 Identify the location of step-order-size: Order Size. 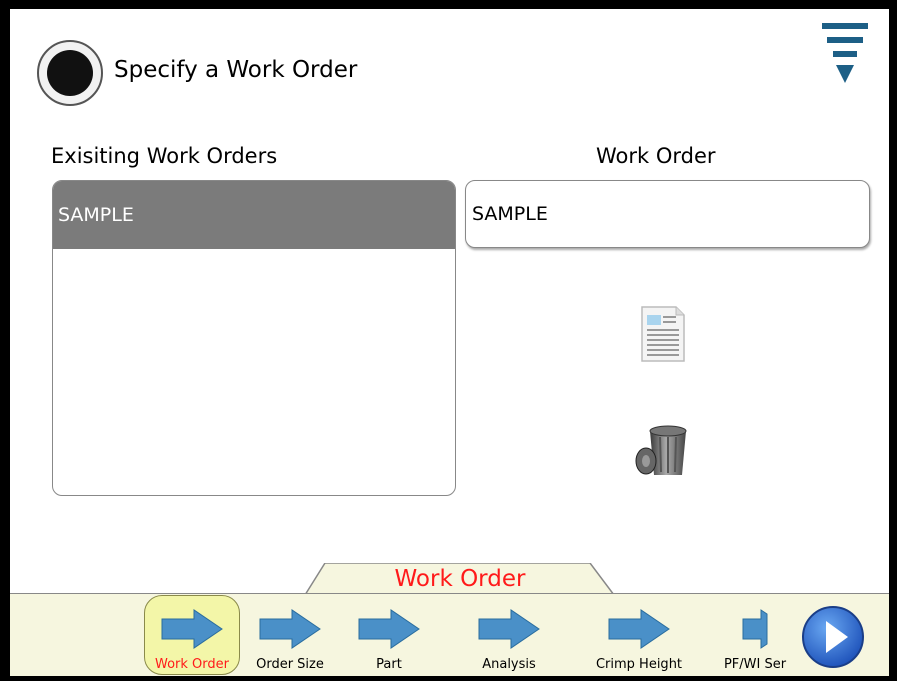
(290, 635).